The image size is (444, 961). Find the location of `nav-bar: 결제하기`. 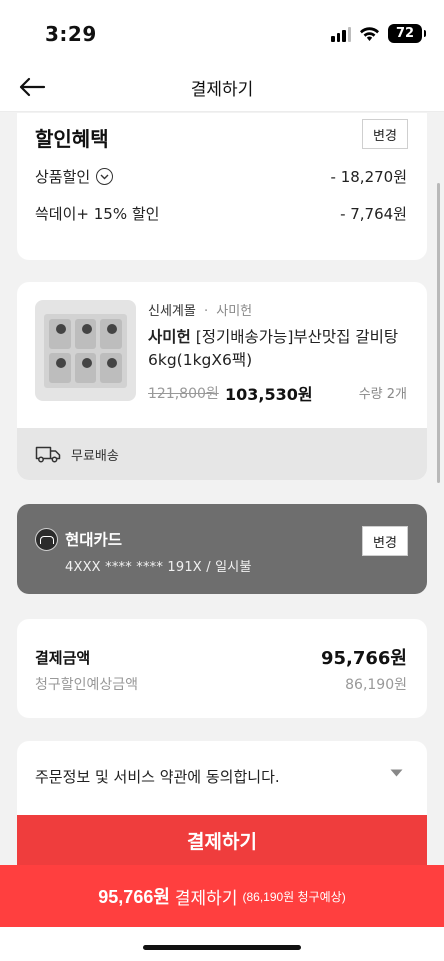

nav-bar: 결제하기 is located at coordinates (222, 87).